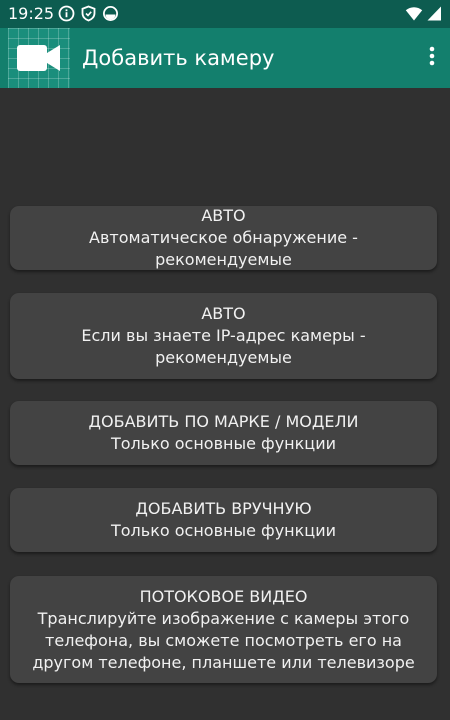  I want to click on more-vertical-icon, so click(432, 58).